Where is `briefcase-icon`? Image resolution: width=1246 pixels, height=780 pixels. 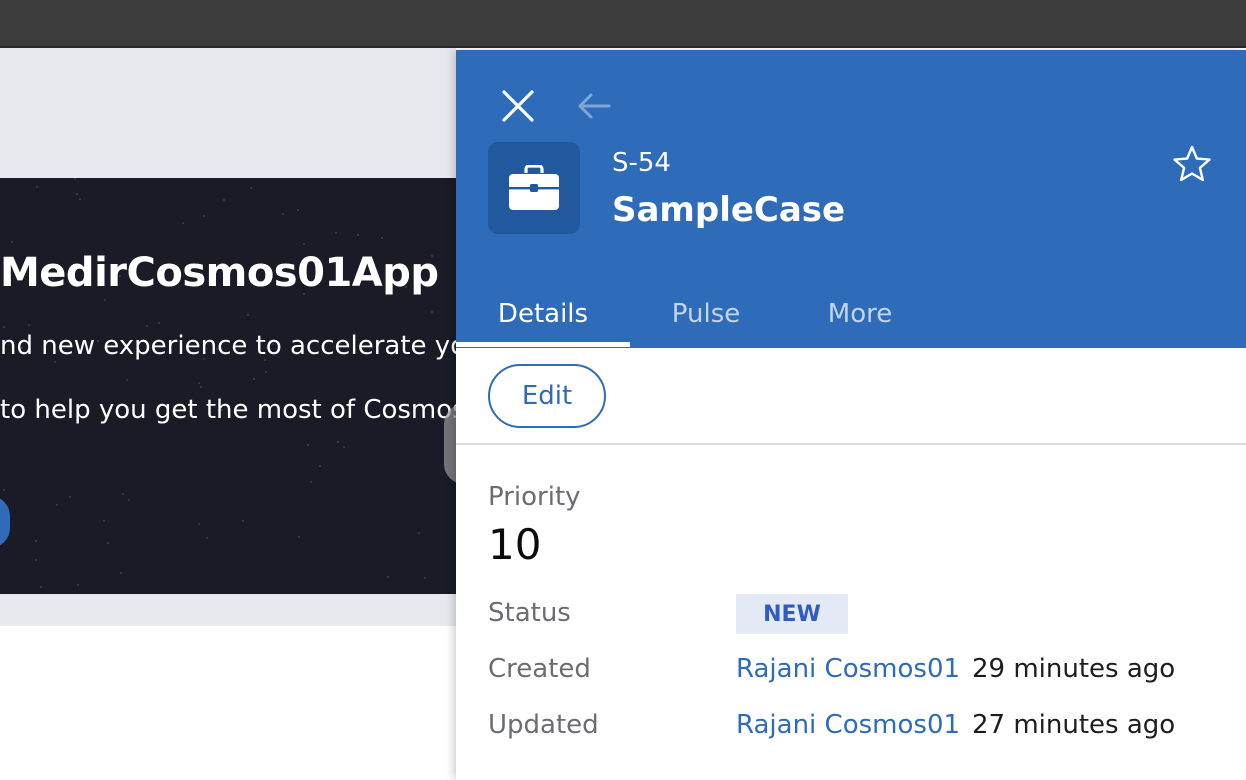
briefcase-icon is located at coordinates (534, 187).